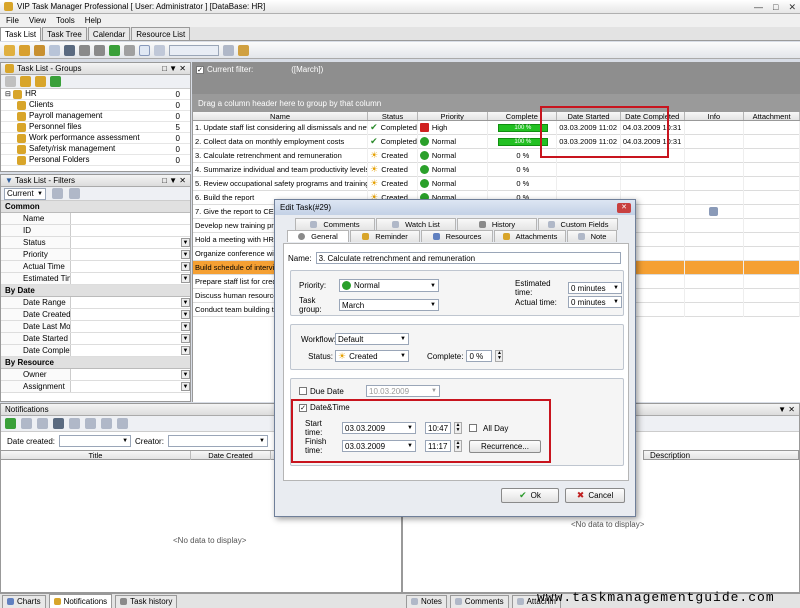 The image size is (800, 608). Describe the element at coordinates (217, 441) in the screenshot. I see `creator-select: ▼` at that location.